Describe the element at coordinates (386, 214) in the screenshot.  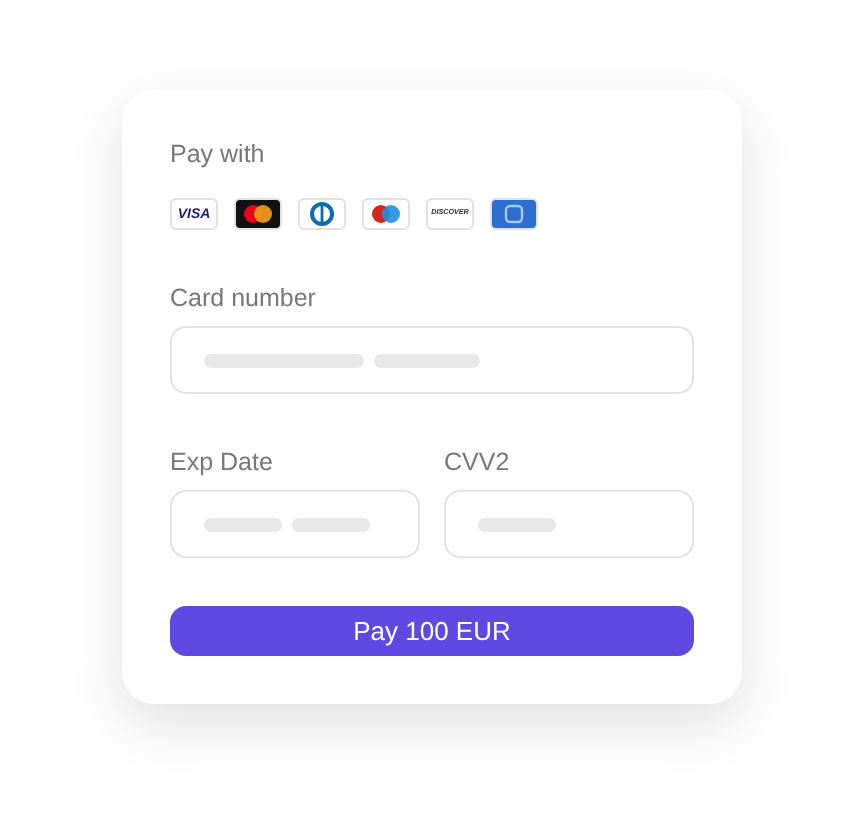
I see `maestro-logo` at that location.